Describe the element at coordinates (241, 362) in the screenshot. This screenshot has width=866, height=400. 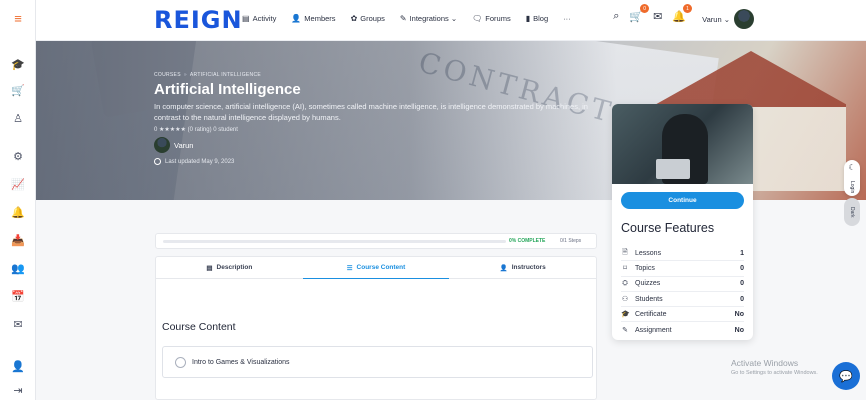
I see `lesson-title: Intro to Games & Visualizations` at that location.